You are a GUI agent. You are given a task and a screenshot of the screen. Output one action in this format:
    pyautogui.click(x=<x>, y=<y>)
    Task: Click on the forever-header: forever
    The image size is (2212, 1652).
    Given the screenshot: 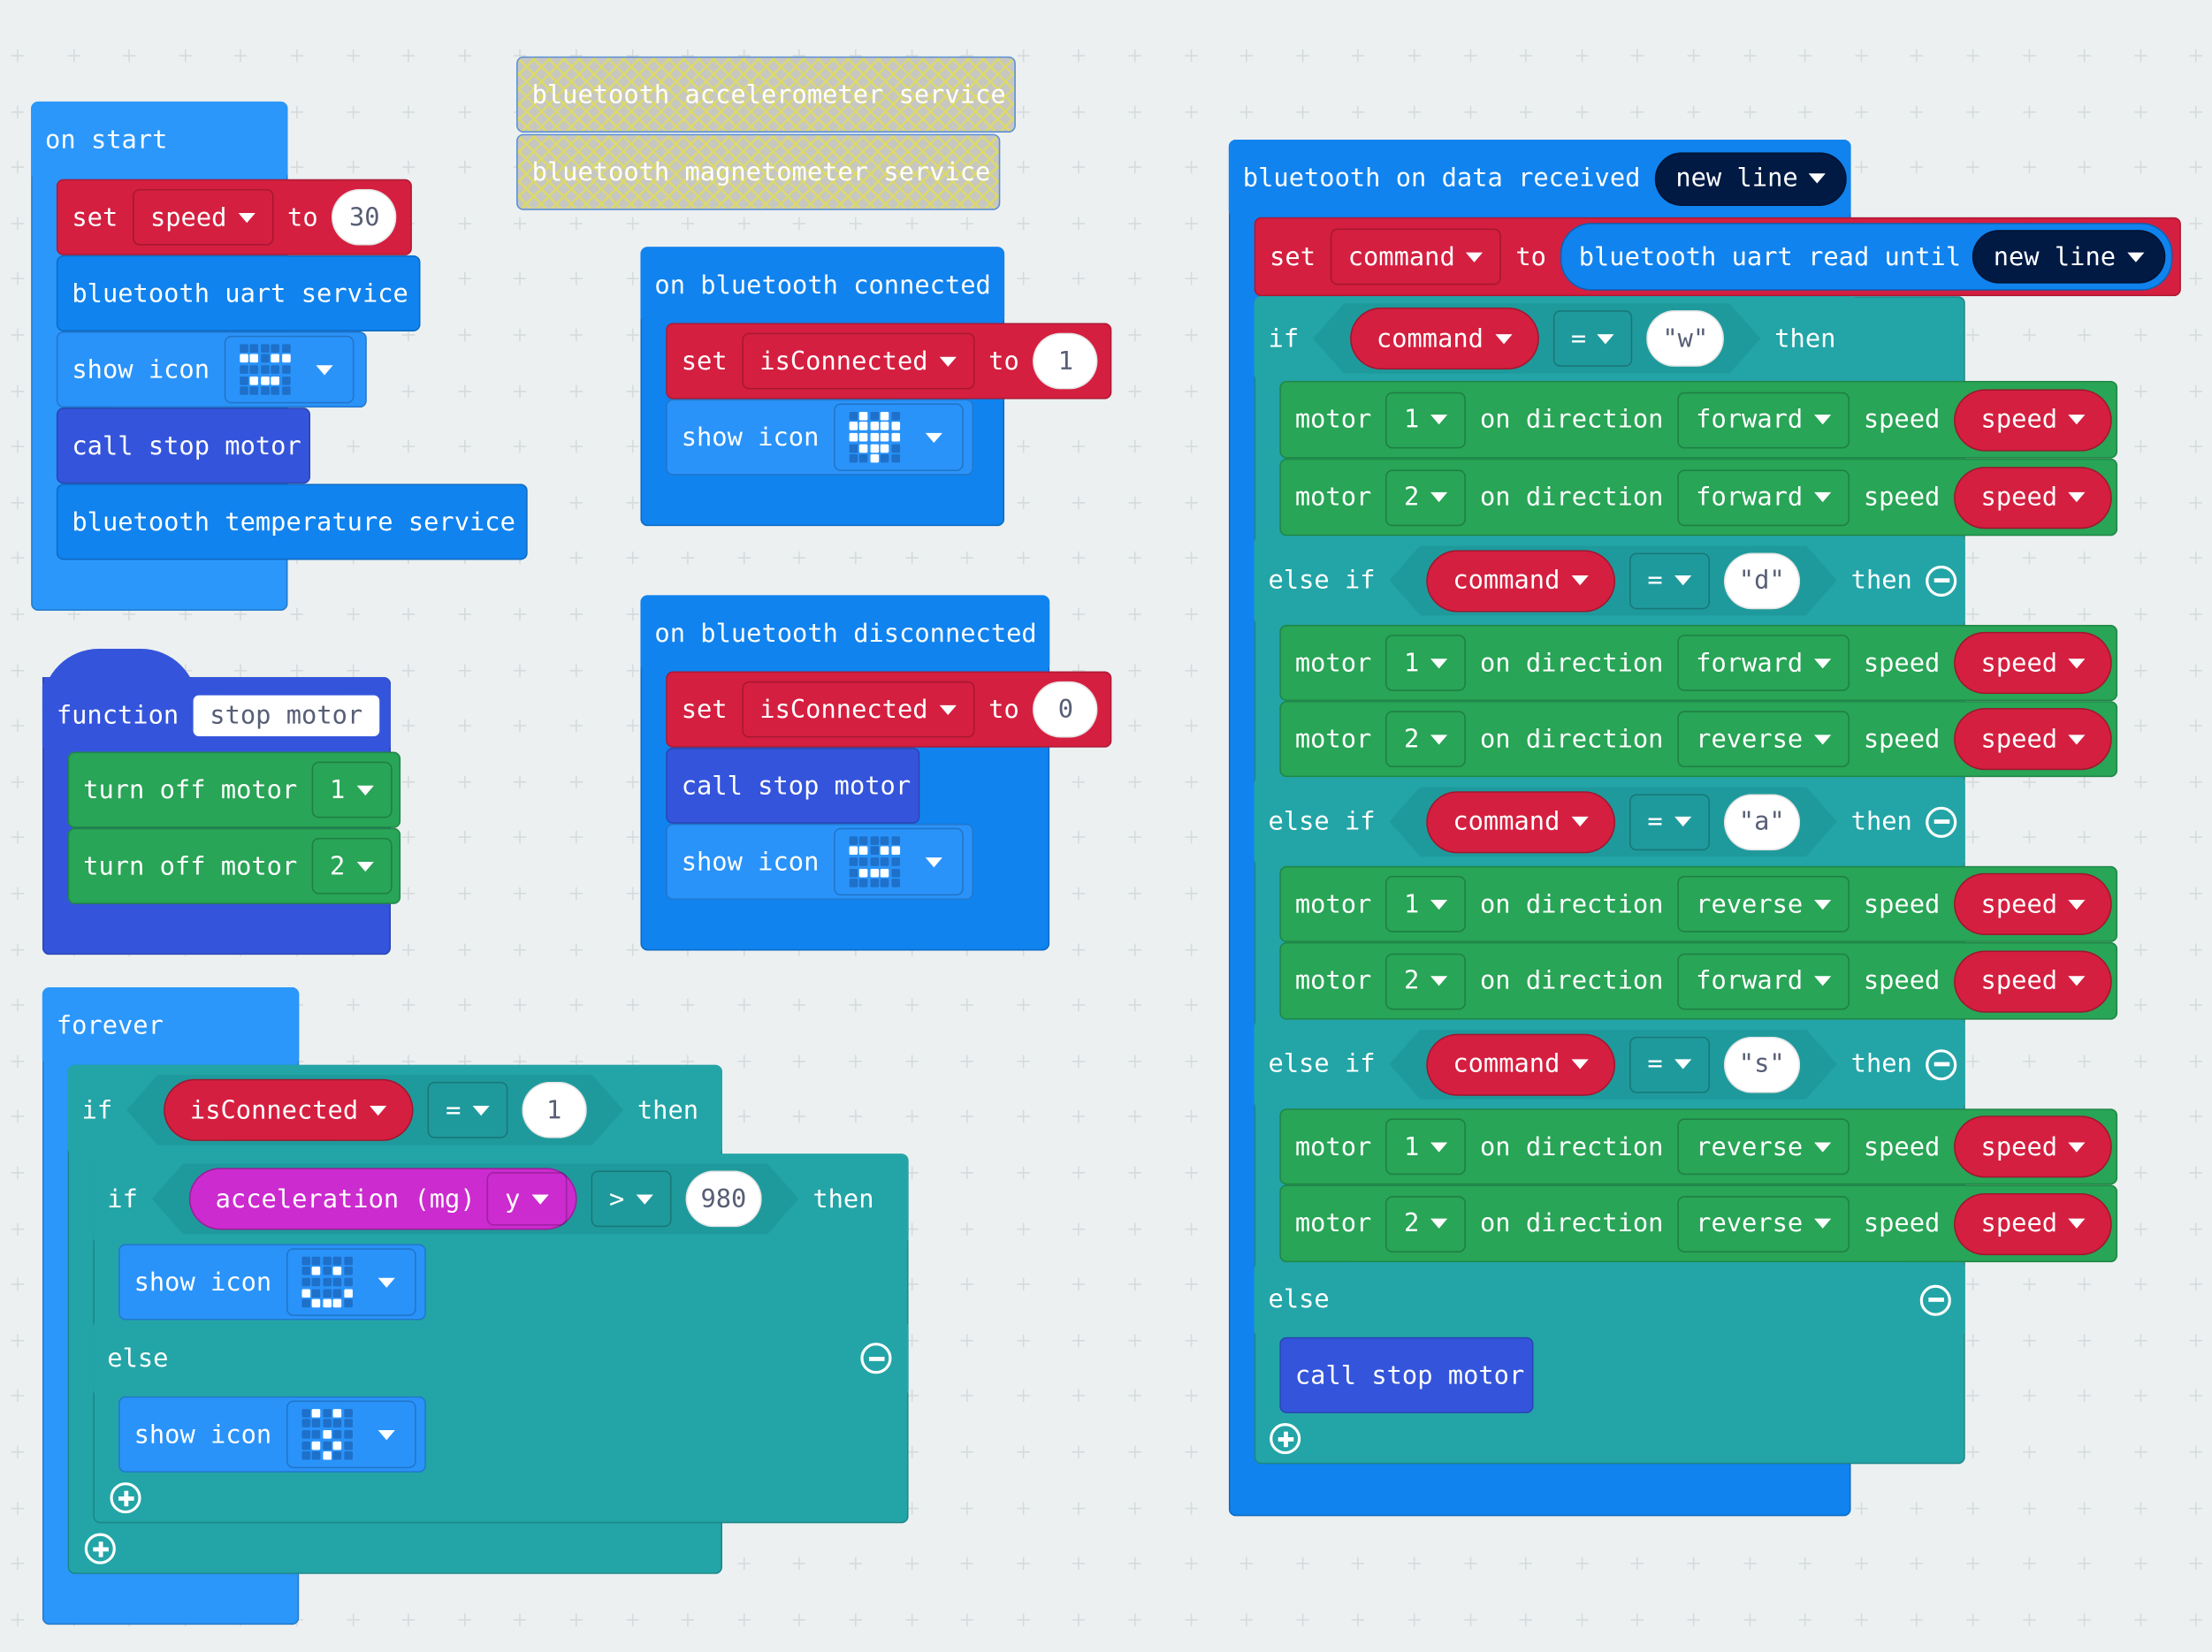 What is the action you would take?
    pyautogui.click(x=171, y=1026)
    